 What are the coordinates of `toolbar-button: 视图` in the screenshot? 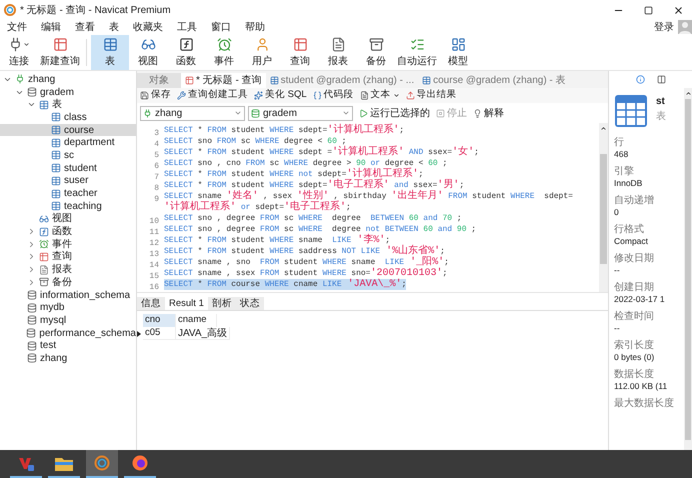 It's located at (148, 52).